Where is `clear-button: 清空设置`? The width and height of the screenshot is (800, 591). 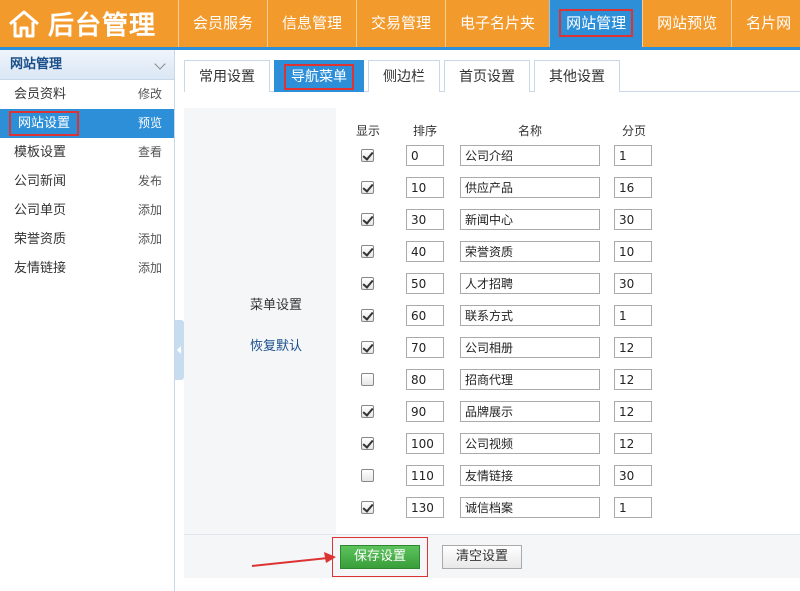
clear-button: 清空设置 is located at coordinates (482, 557).